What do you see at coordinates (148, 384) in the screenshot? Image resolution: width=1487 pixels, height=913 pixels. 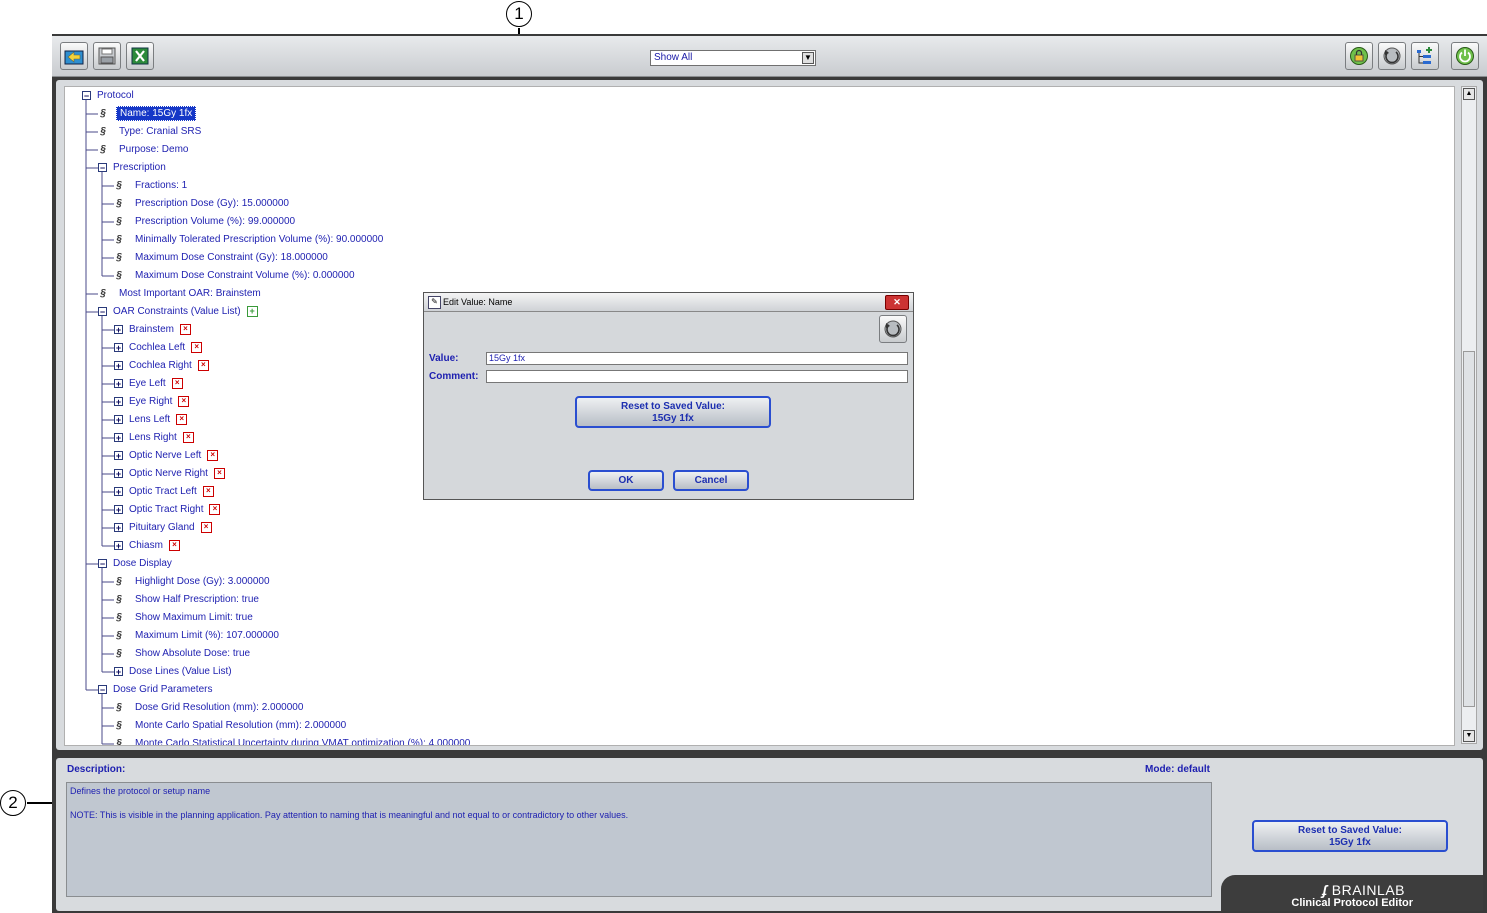 I see `tree-group-item: + Eye Left ×` at bounding box center [148, 384].